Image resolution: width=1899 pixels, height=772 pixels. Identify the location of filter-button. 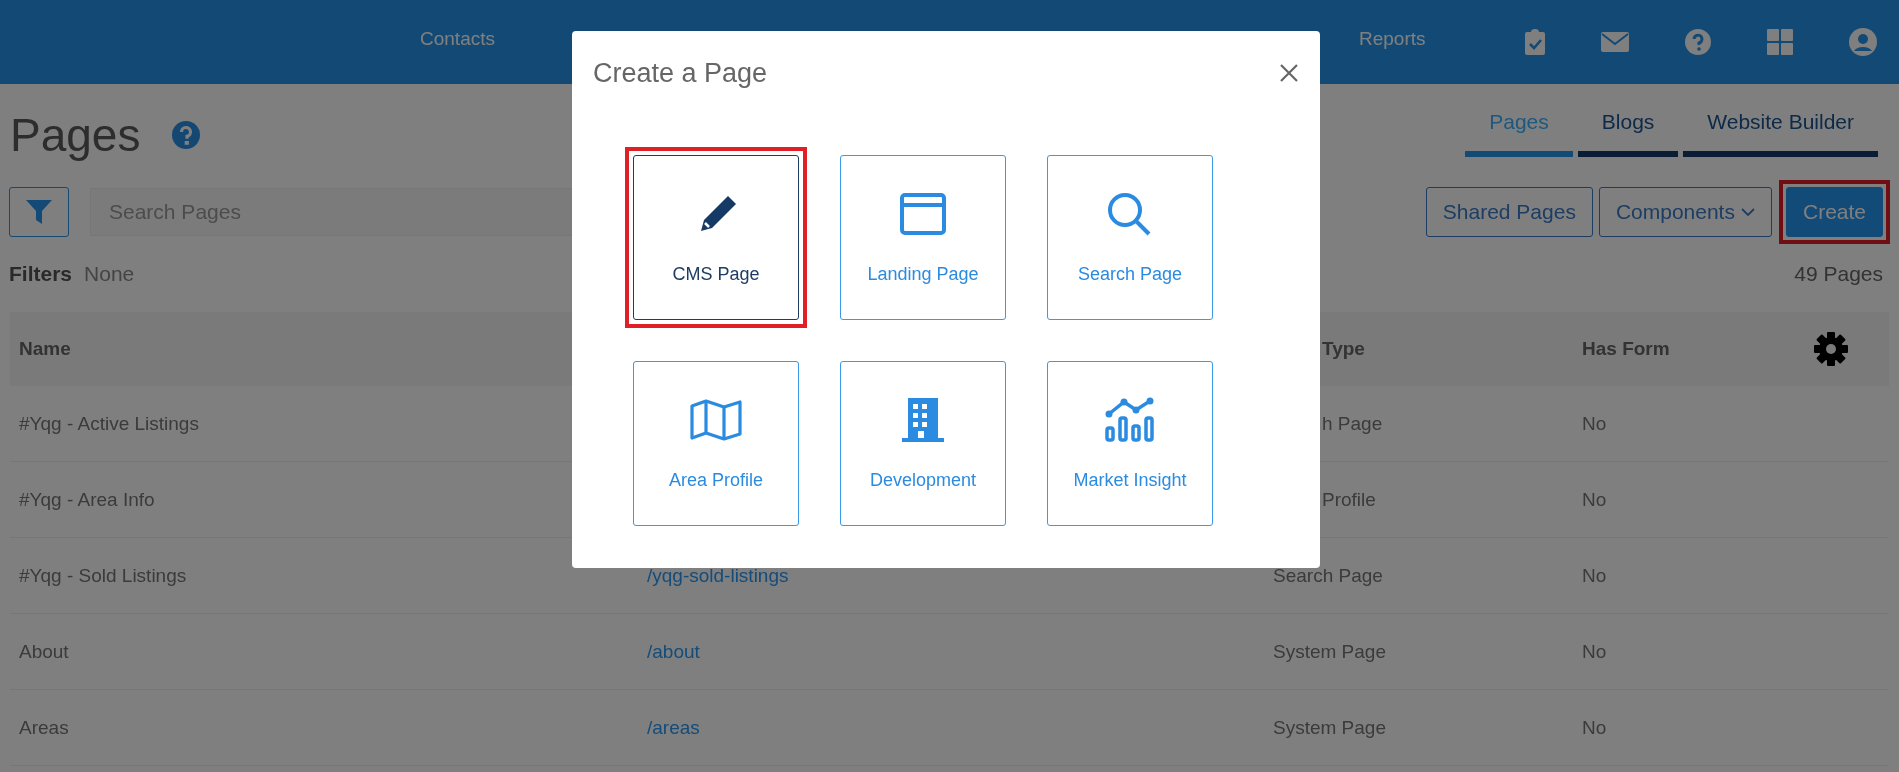
(39, 212).